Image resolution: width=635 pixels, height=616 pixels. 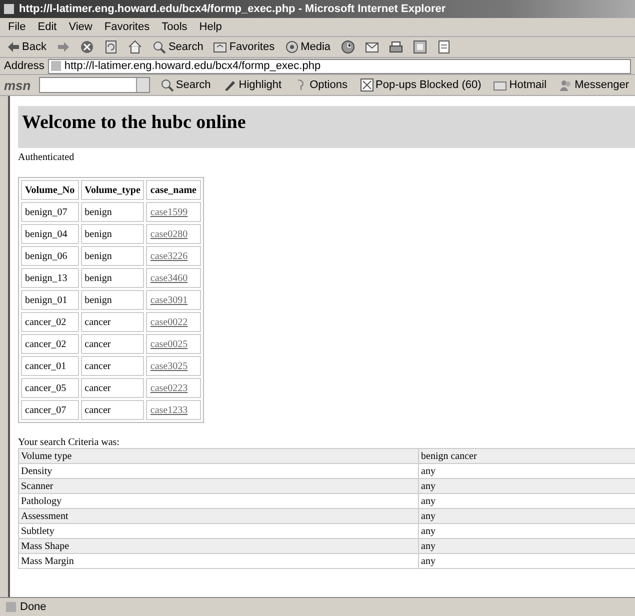 What do you see at coordinates (50, 278) in the screenshot?
I see `table-cell: benign_13` at bounding box center [50, 278].